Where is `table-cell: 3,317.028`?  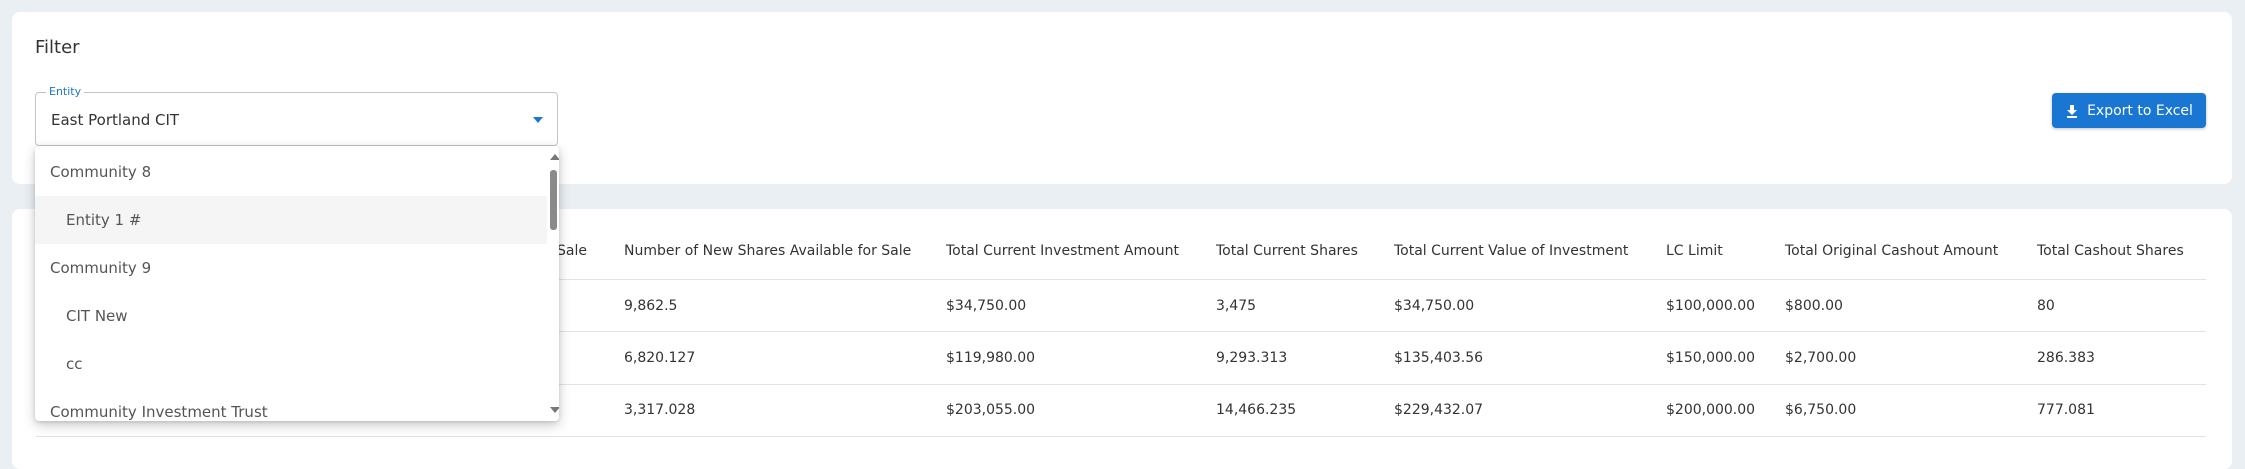
table-cell: 3,317.028 is located at coordinates (660, 410).